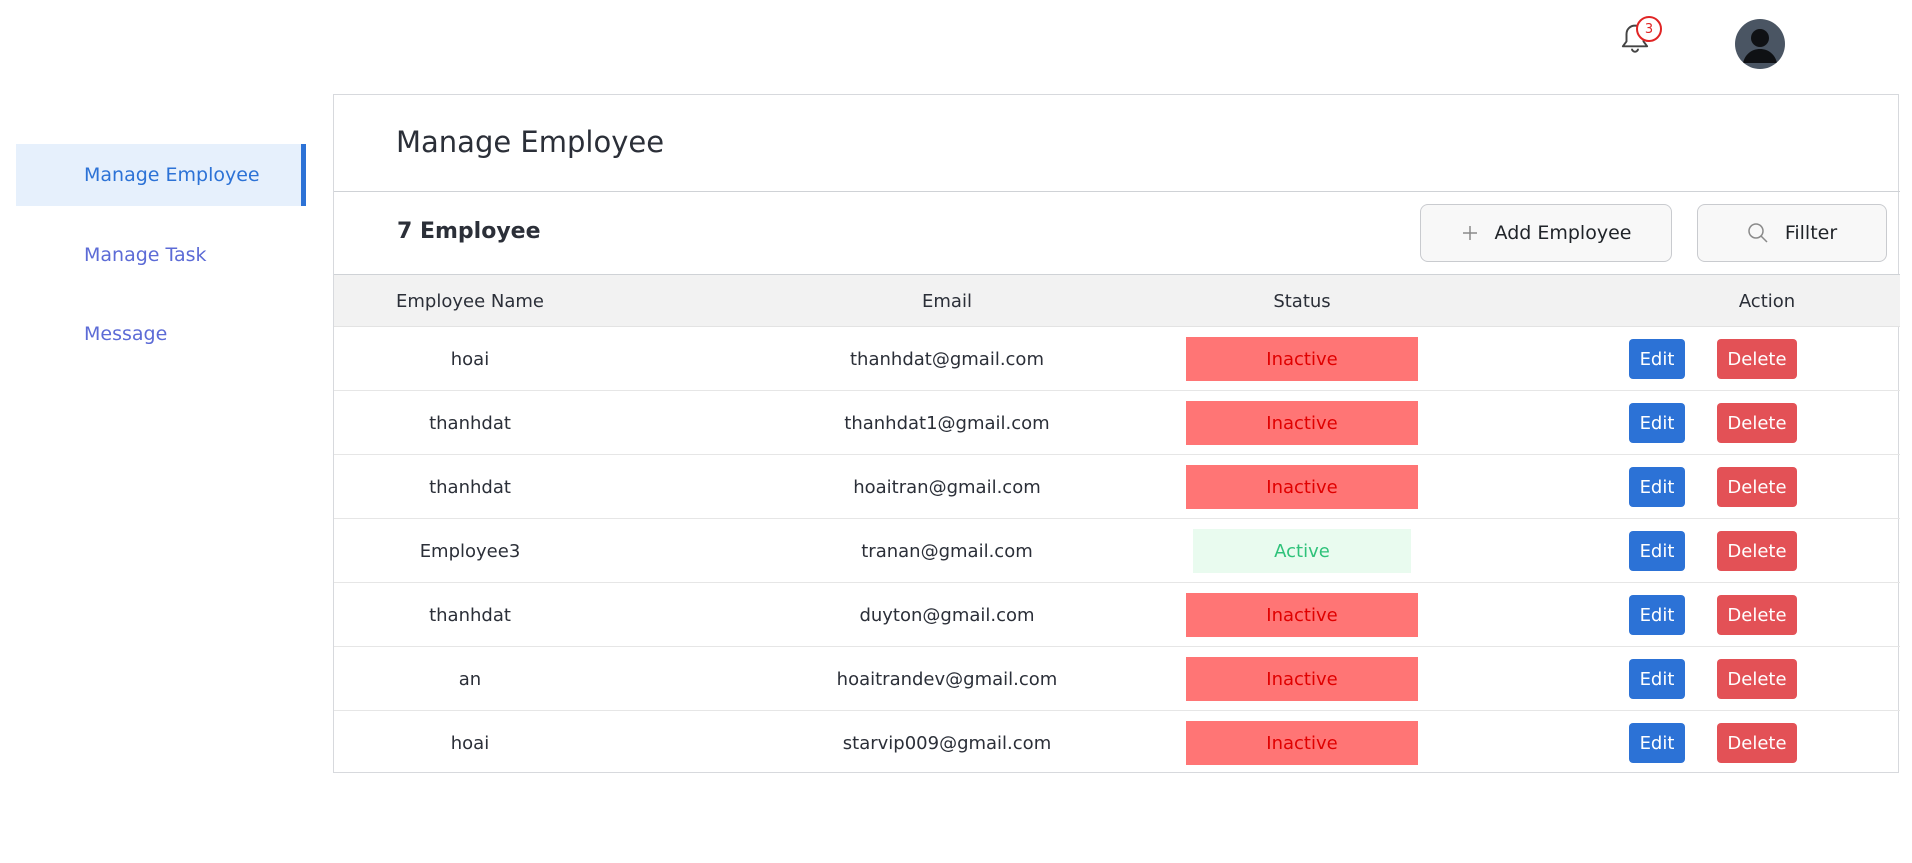 Image resolution: width=1912 pixels, height=863 pixels. I want to click on column-header-status: Status, so click(1302, 301).